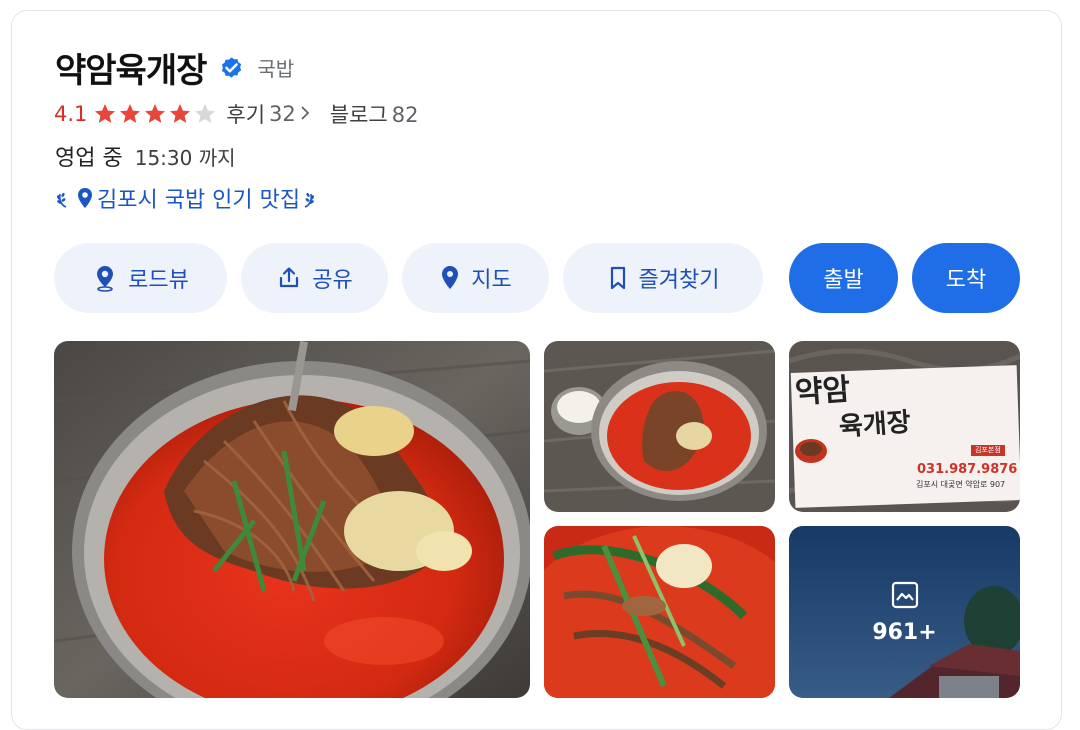  I want to click on map-label: 지도, so click(491, 280).